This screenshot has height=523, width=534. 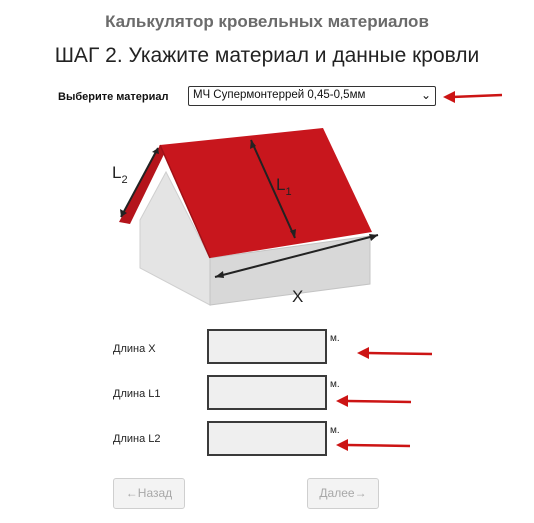 I want to click on label-x: X, so click(x=297, y=296).